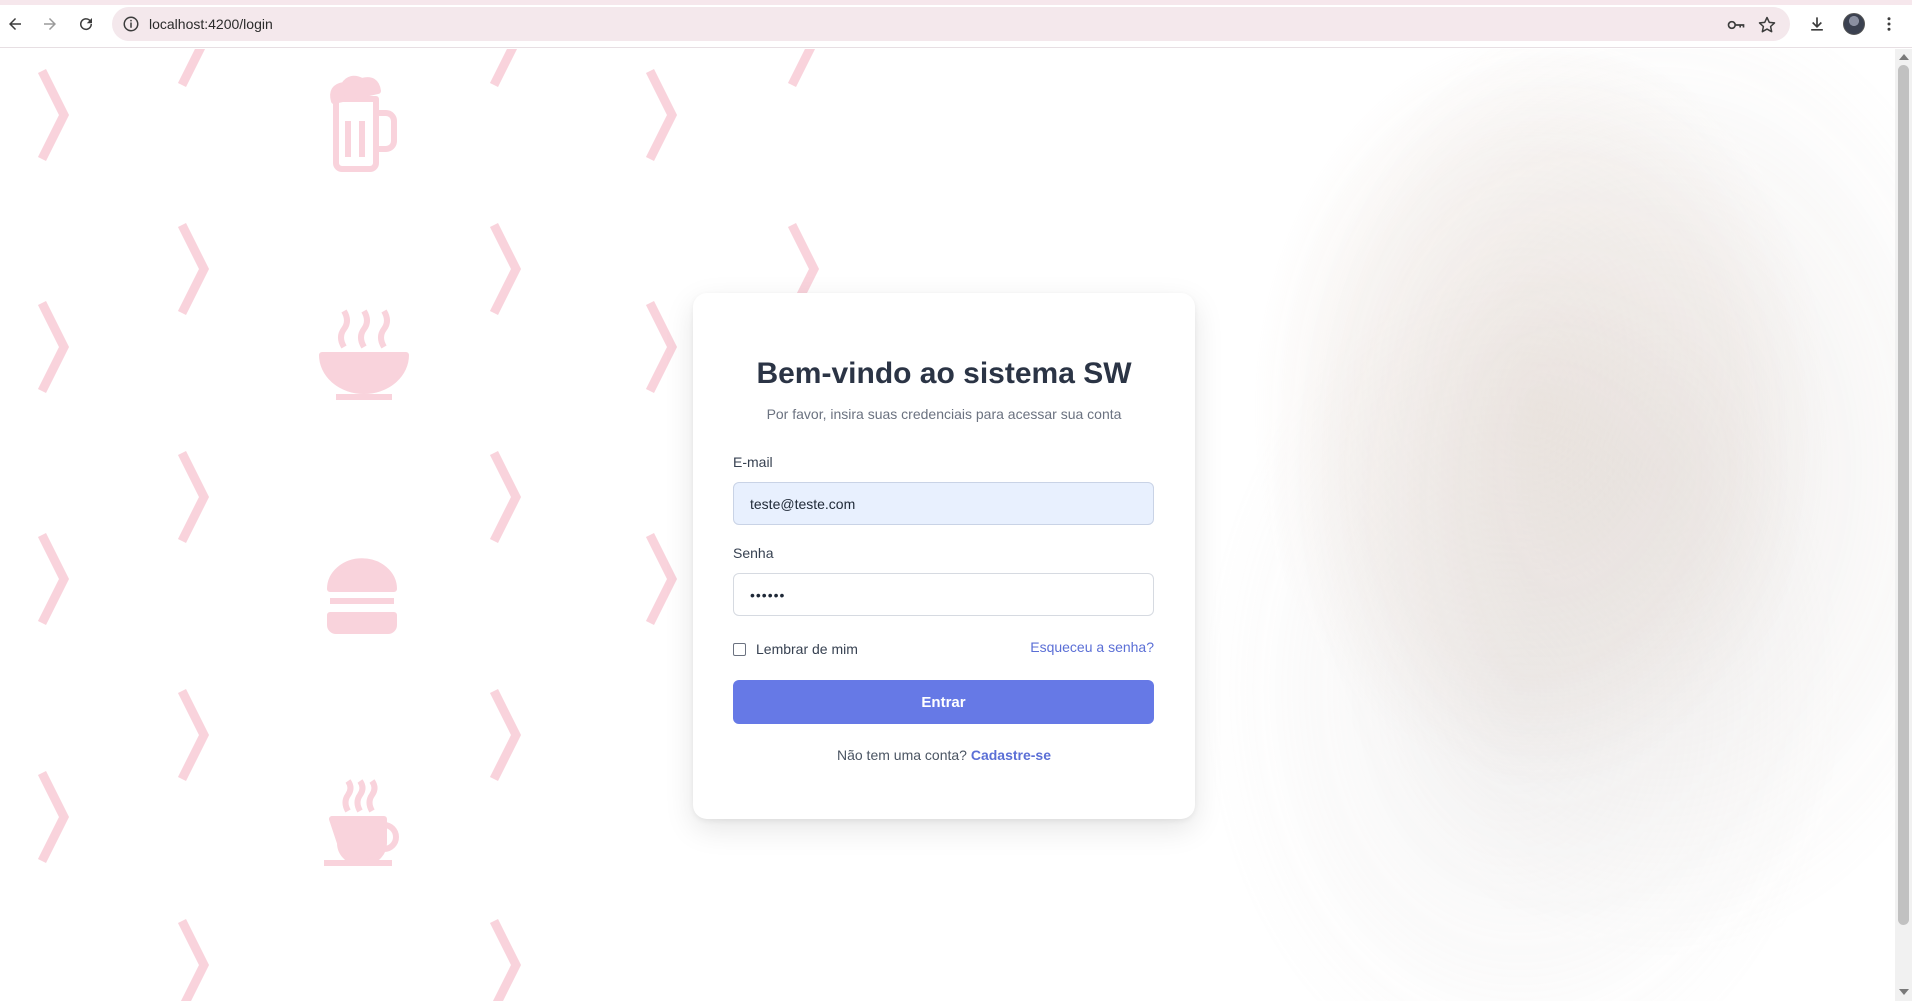 Image resolution: width=1912 pixels, height=1001 pixels. I want to click on more-vertical-icon, so click(1889, 24).